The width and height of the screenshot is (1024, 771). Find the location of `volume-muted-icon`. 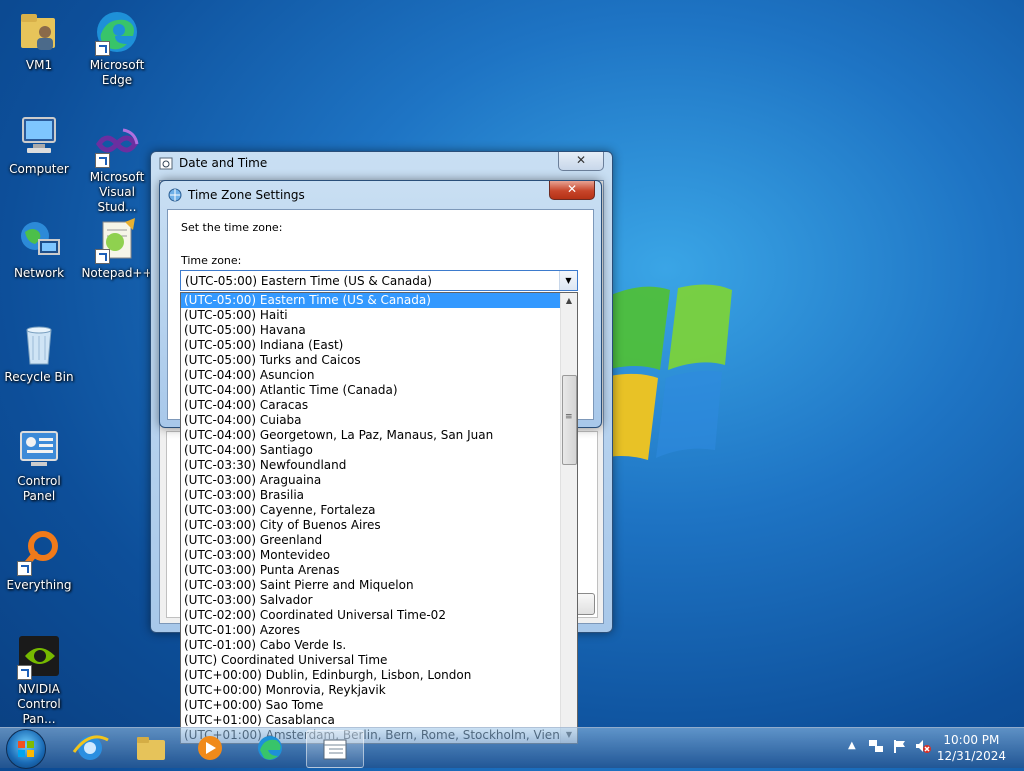

volume-muted-icon is located at coordinates (923, 747).